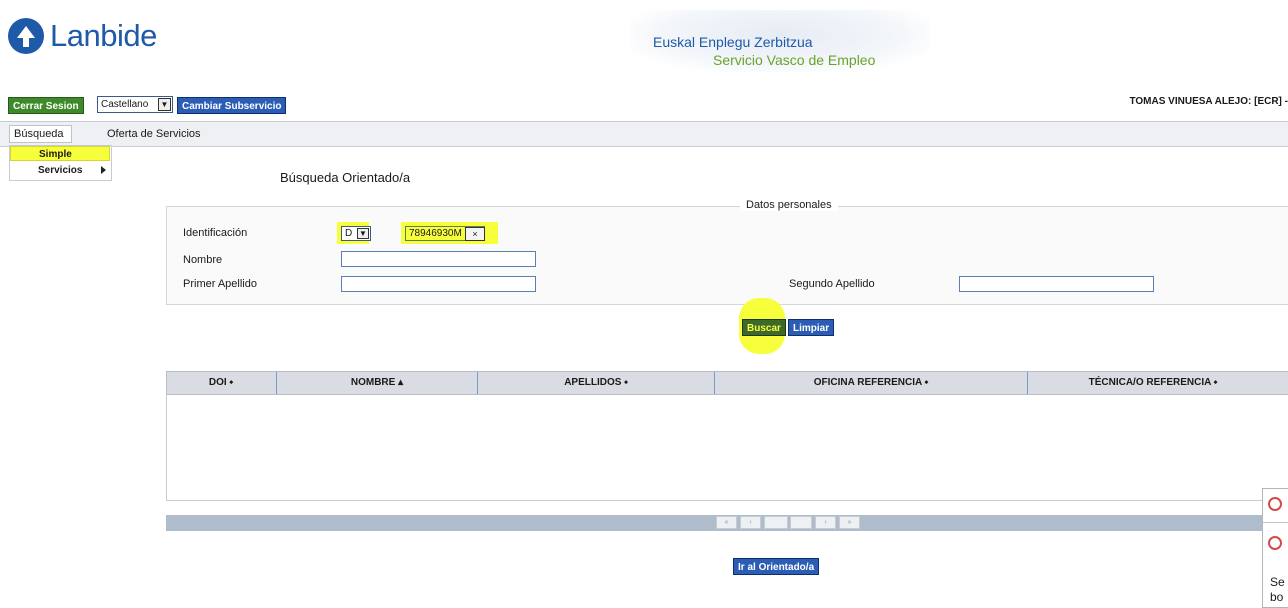  I want to click on dropdown-item-servicios: Servicios, so click(60, 170).